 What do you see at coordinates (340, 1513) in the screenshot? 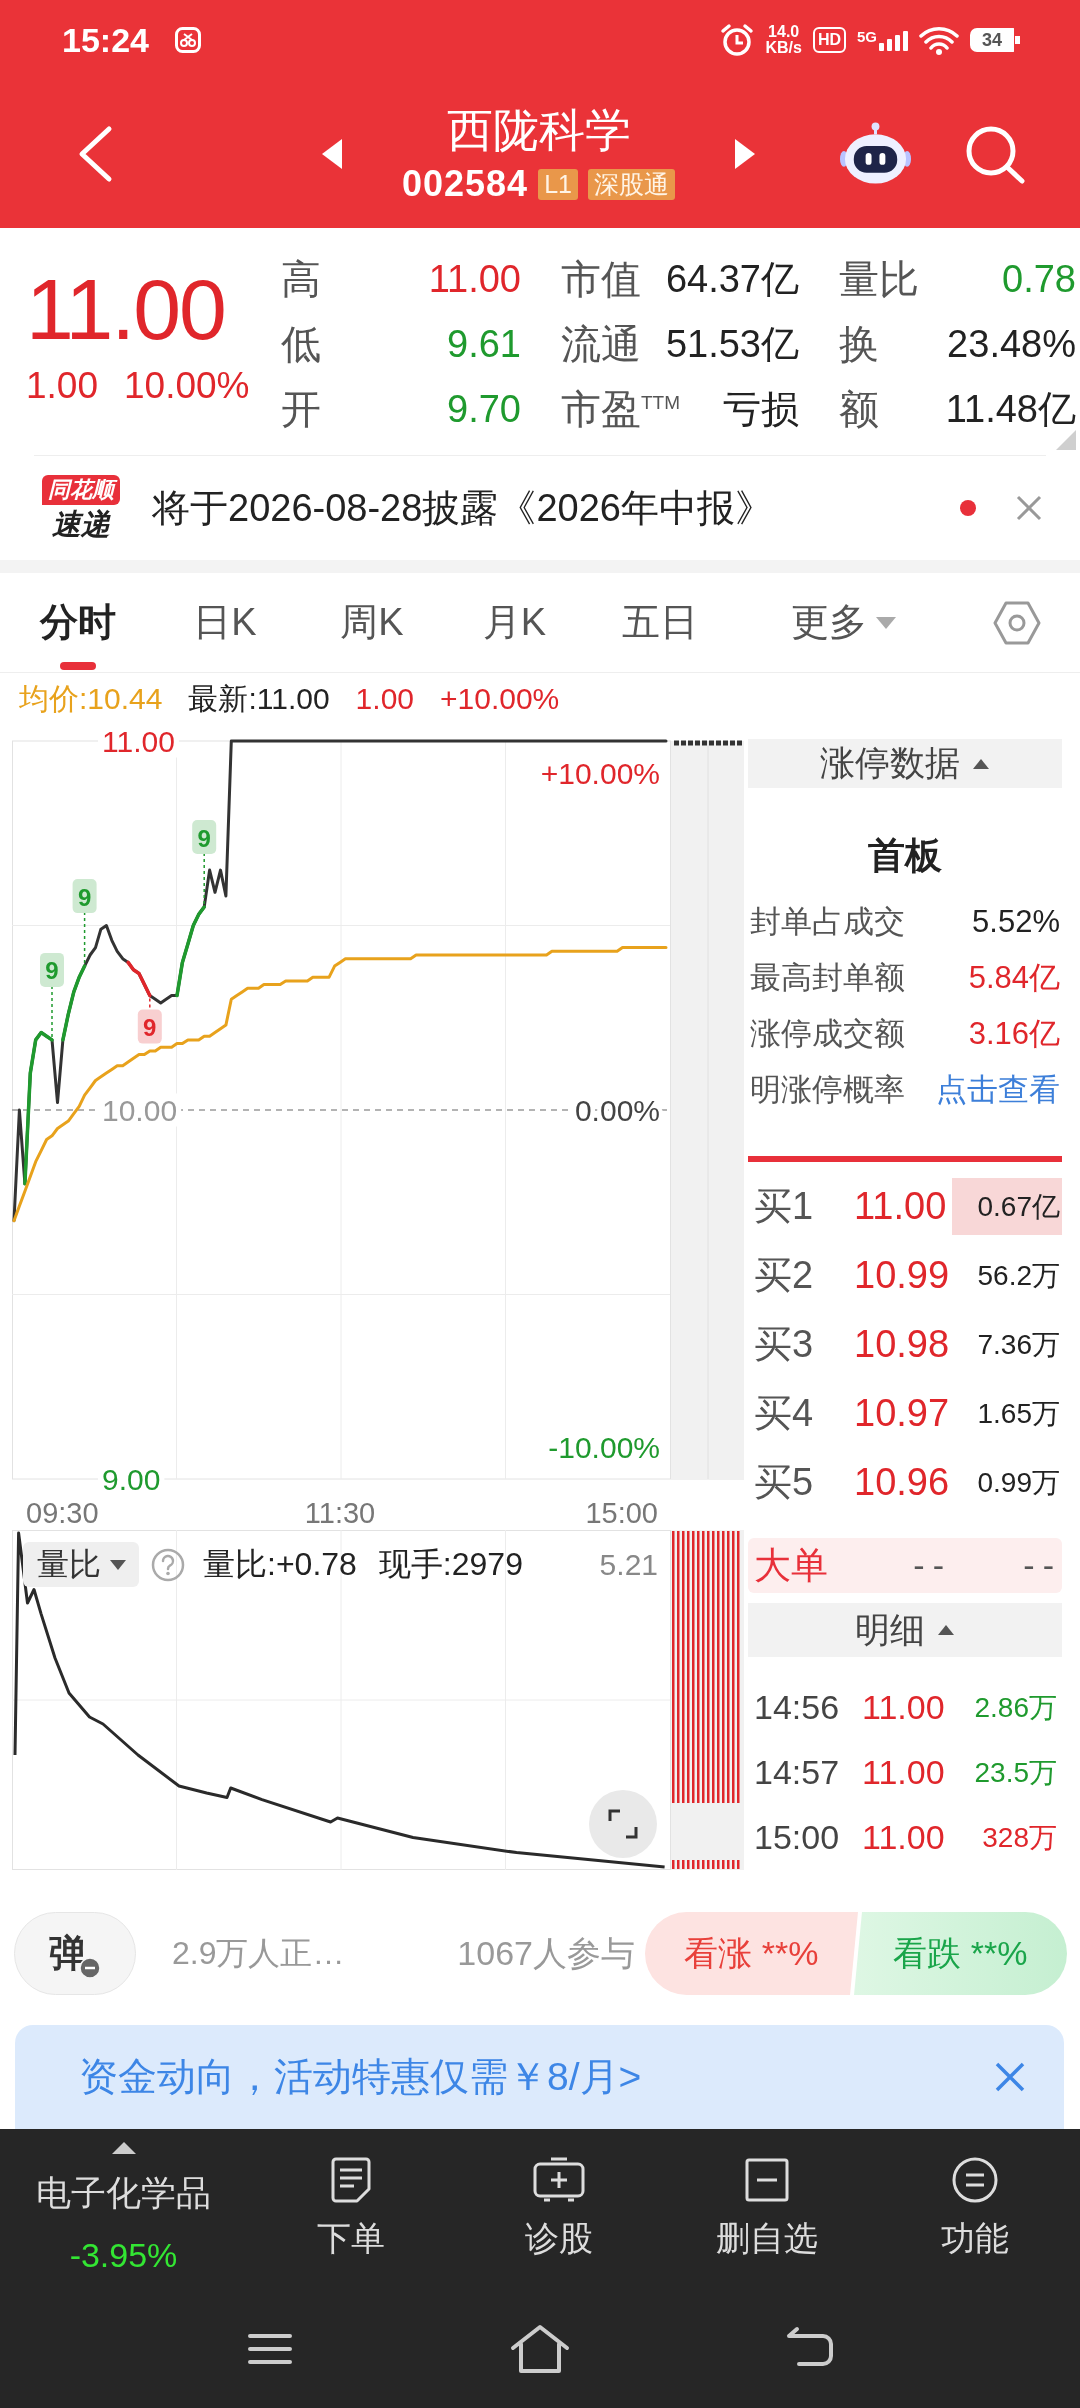
I see `time-axis-label: 11:30` at bounding box center [340, 1513].